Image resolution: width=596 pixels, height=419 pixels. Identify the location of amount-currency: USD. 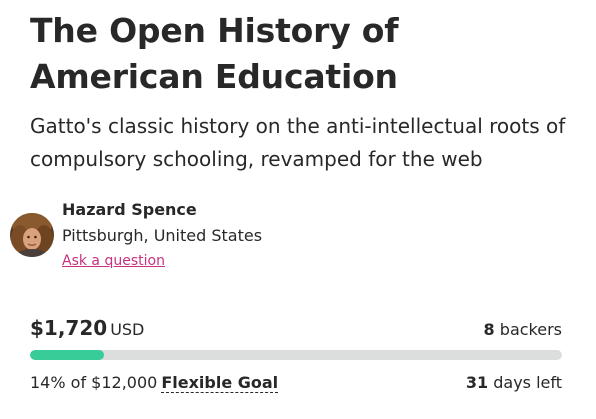
(127, 329).